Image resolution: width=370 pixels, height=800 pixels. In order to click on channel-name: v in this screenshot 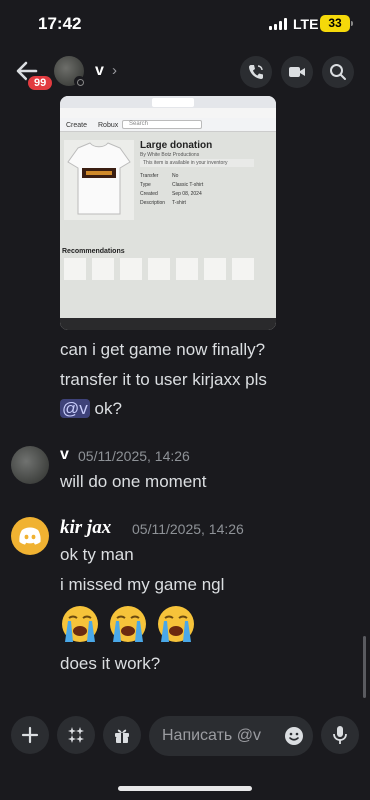, I will do `click(99, 71)`.